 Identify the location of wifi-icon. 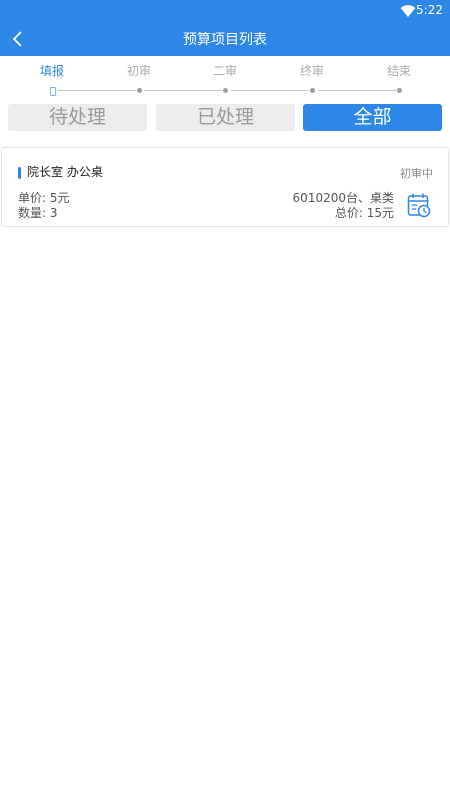
(408, 11).